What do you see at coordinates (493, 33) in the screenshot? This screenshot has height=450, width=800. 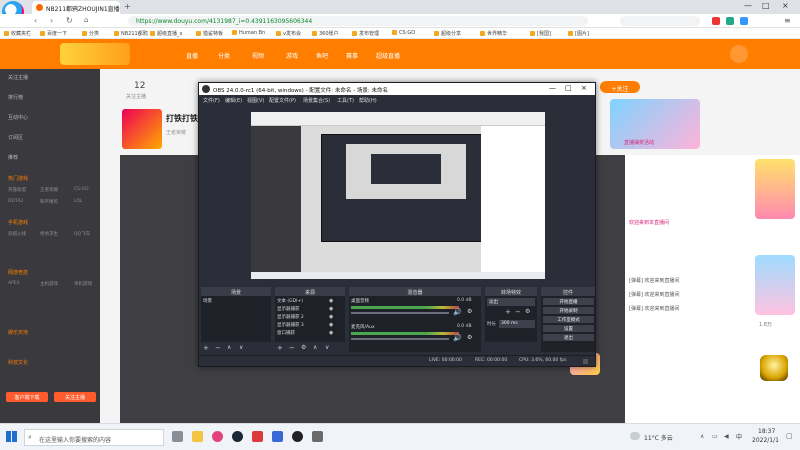 I see `bookmark-item: 世界精华` at bounding box center [493, 33].